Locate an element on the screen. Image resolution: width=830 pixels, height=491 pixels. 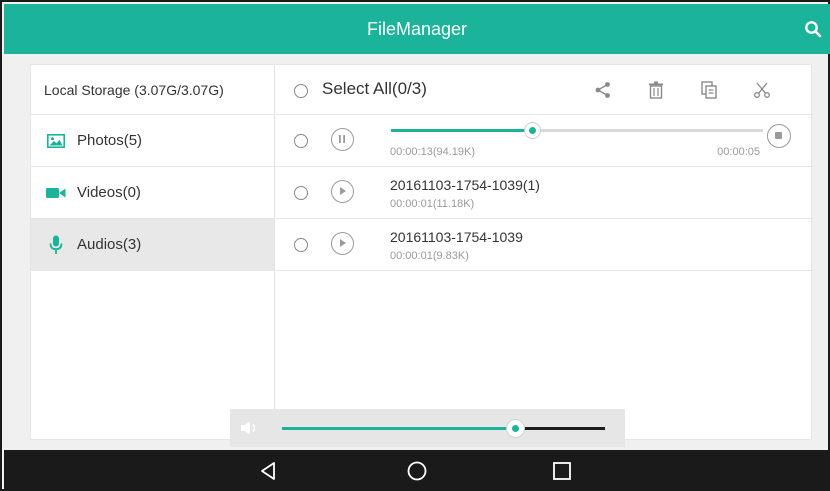
copy-icon is located at coordinates (709, 90).